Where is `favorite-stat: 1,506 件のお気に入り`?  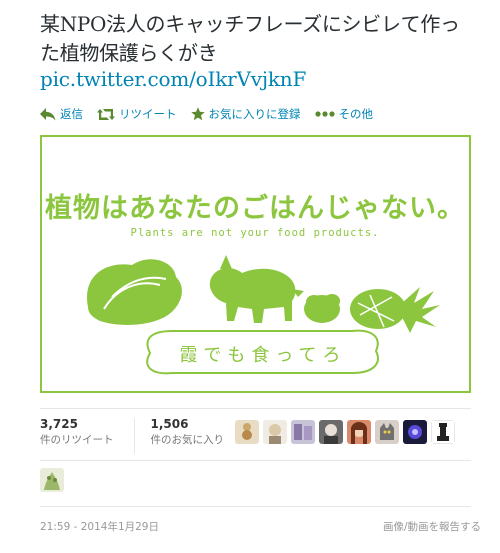 favorite-stat: 1,506 件のお気に入り is located at coordinates (198, 435).